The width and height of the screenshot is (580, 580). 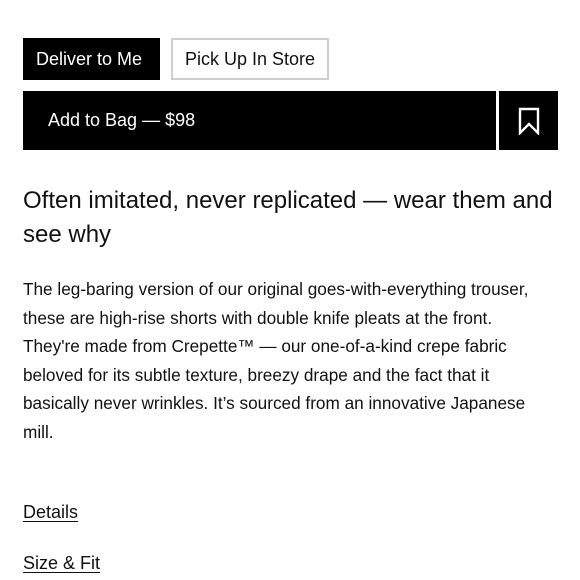 I want to click on details-link: Details, so click(x=50, y=512).